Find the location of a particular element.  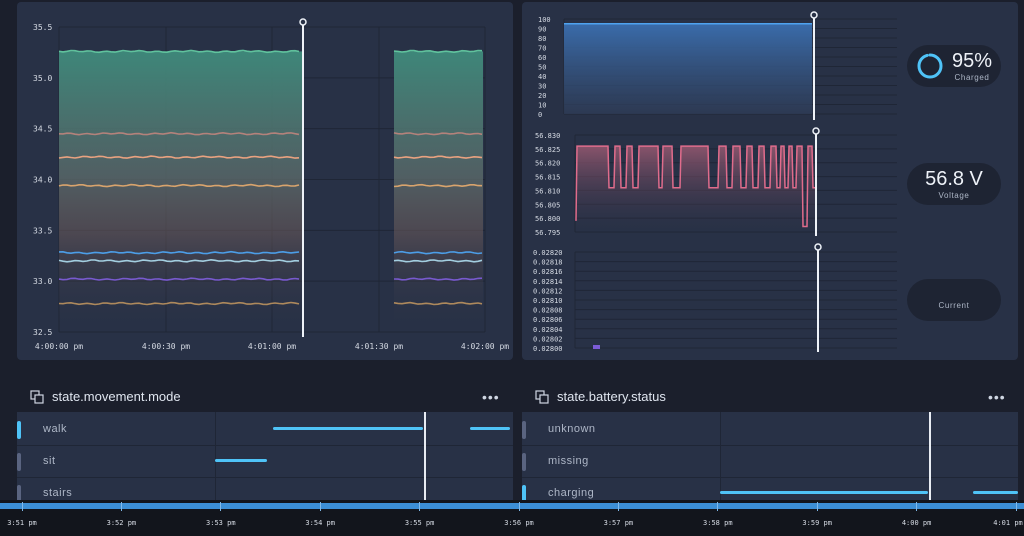

y-tick-label: 56.820 is located at coordinates (547, 164).